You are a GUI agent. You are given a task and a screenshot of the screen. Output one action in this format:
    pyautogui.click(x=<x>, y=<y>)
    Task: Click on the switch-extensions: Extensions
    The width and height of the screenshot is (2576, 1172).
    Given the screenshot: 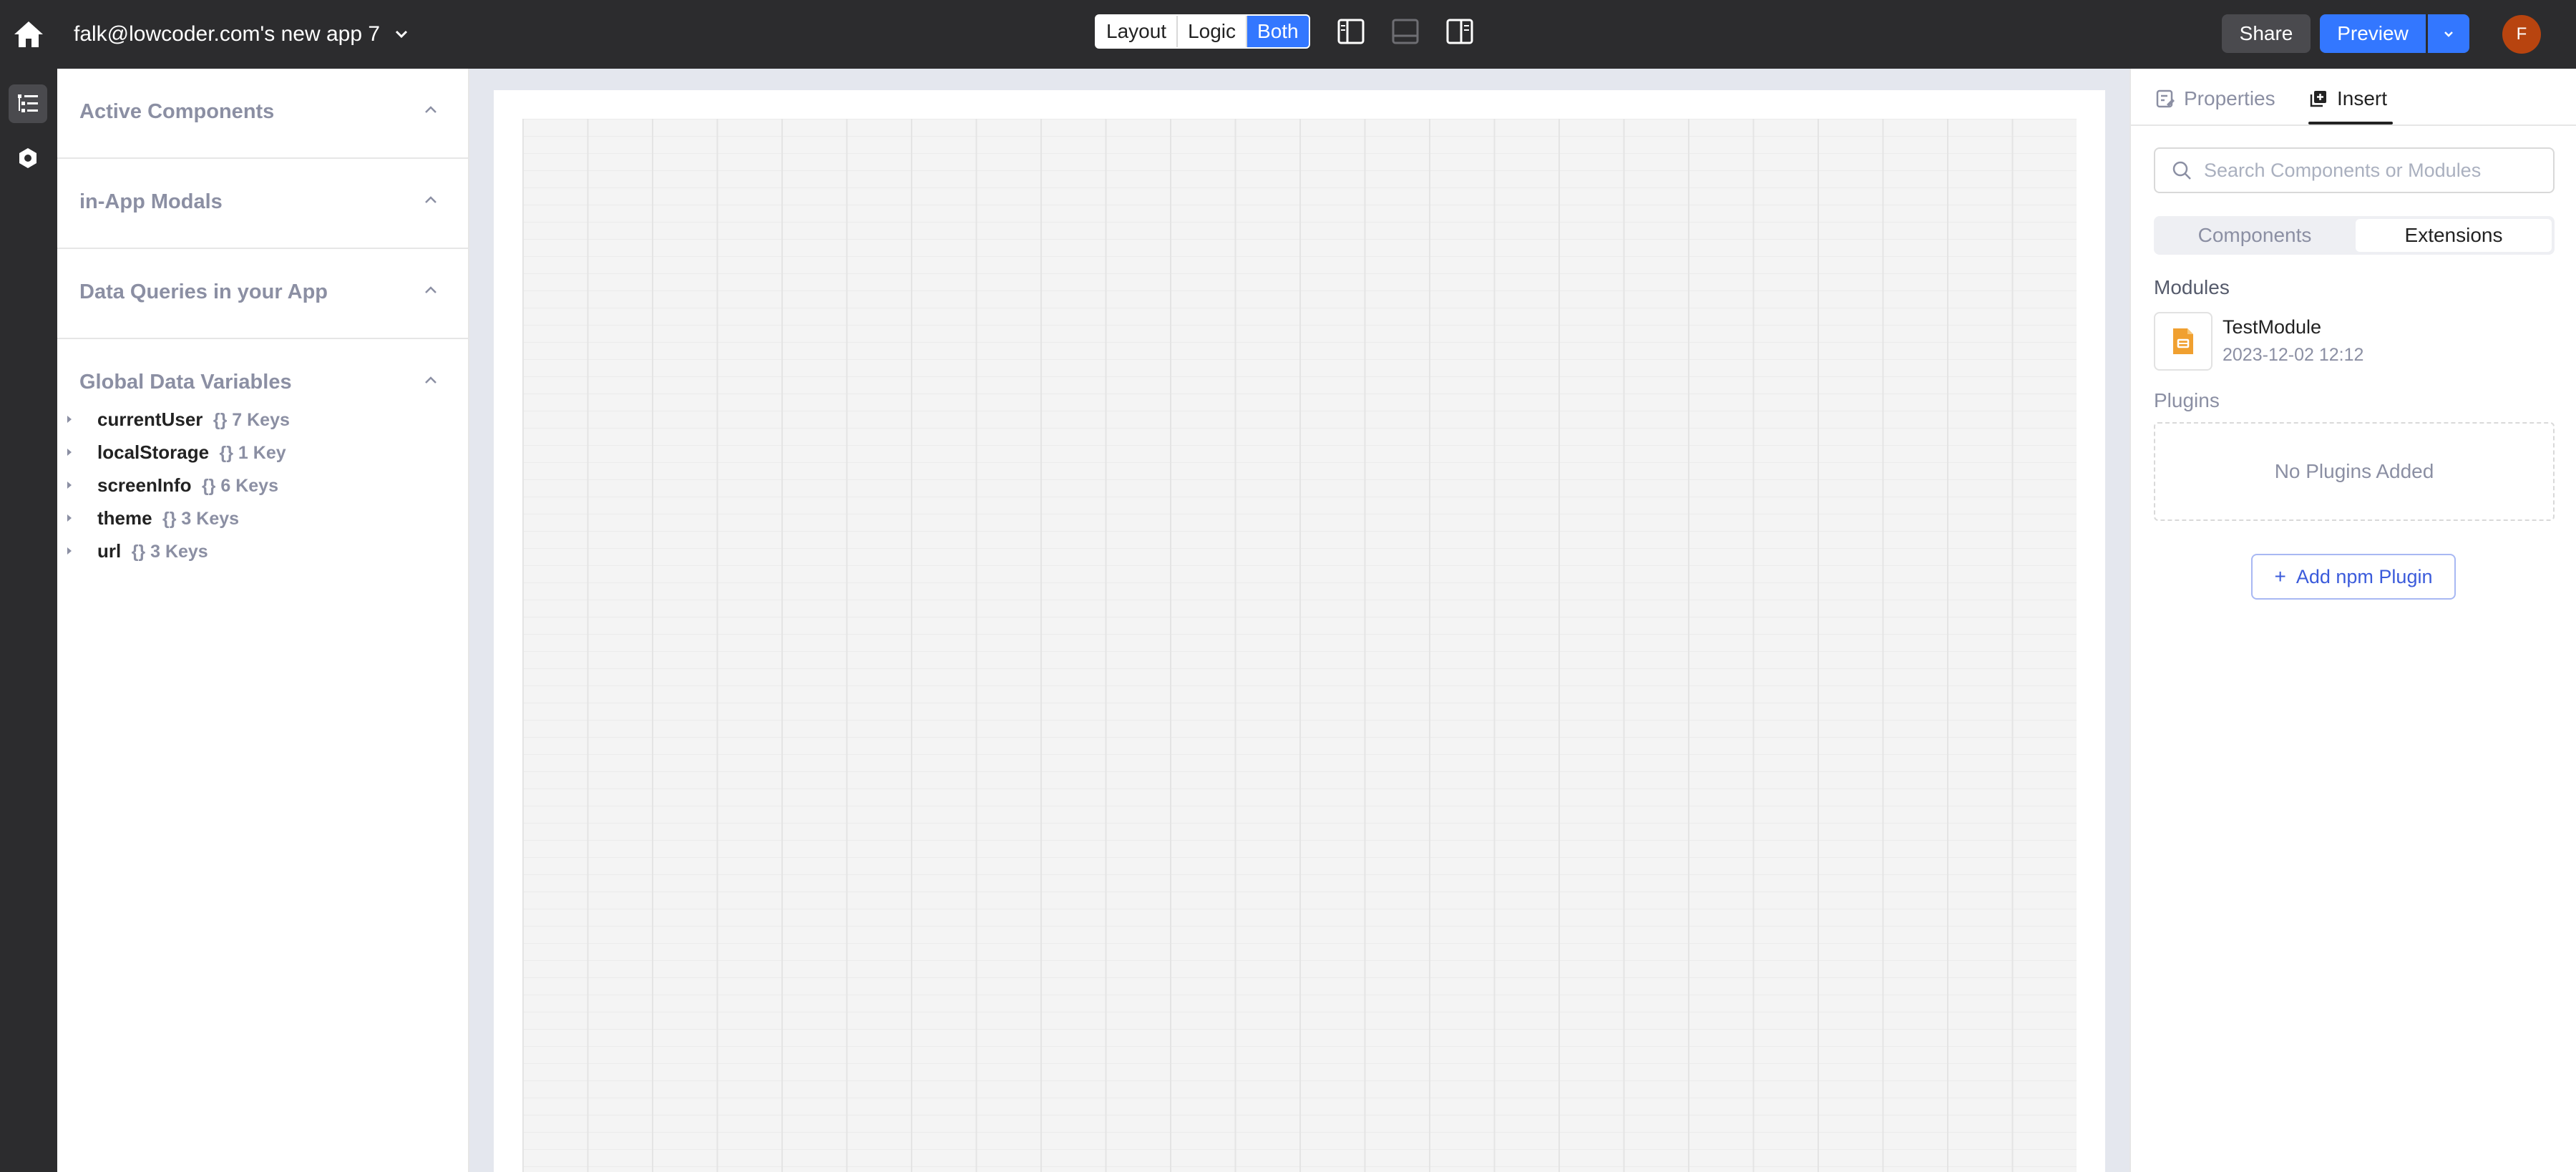 What is the action you would take?
    pyautogui.click(x=2454, y=235)
    